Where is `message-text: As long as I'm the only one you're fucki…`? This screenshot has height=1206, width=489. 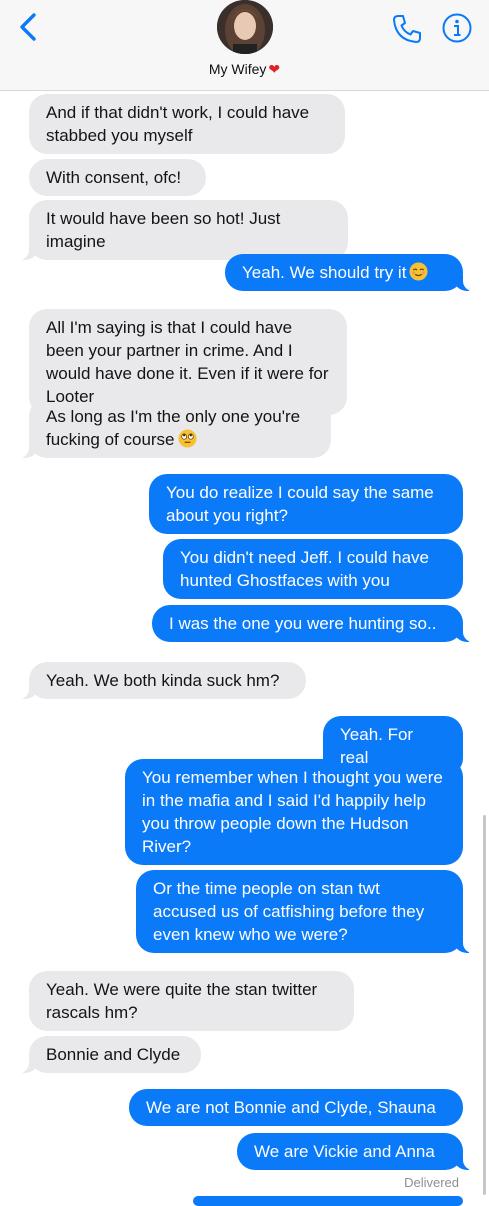 message-text: As long as I'm the only one you're fucki… is located at coordinates (173, 428).